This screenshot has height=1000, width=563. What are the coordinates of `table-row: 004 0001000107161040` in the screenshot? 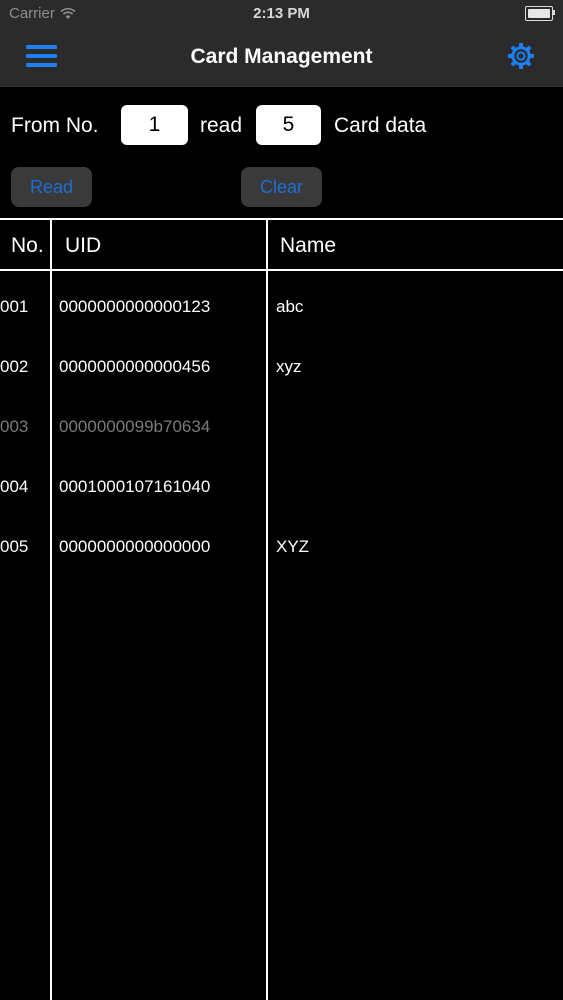 It's located at (281, 487).